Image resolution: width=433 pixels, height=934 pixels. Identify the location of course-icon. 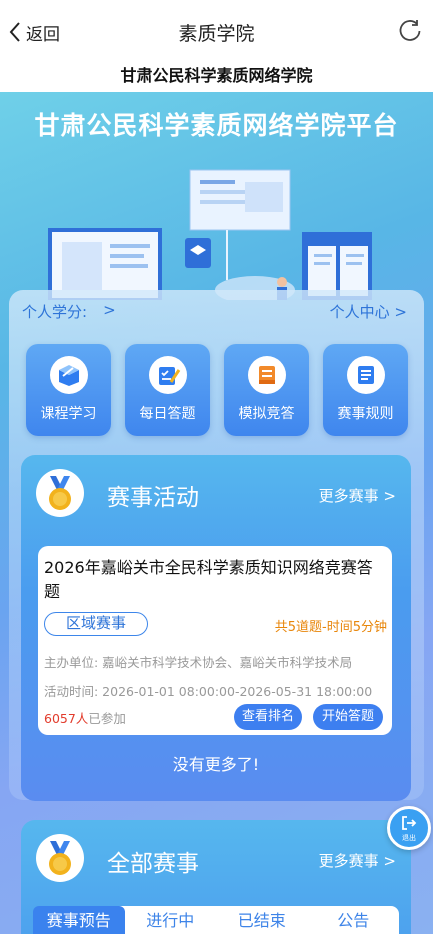
(68, 375).